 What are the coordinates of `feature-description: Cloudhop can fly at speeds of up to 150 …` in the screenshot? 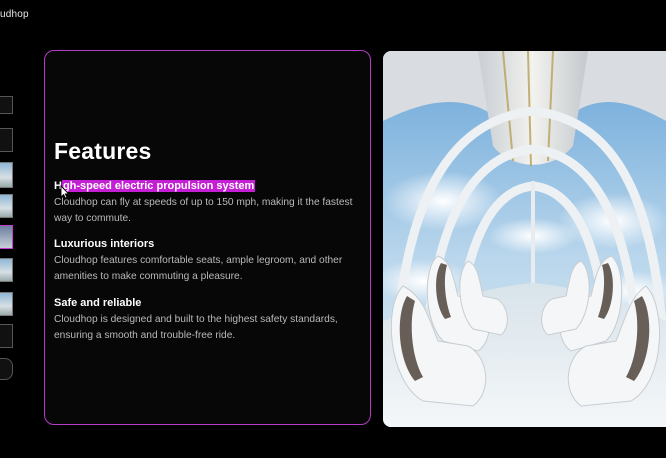 It's located at (203, 210).